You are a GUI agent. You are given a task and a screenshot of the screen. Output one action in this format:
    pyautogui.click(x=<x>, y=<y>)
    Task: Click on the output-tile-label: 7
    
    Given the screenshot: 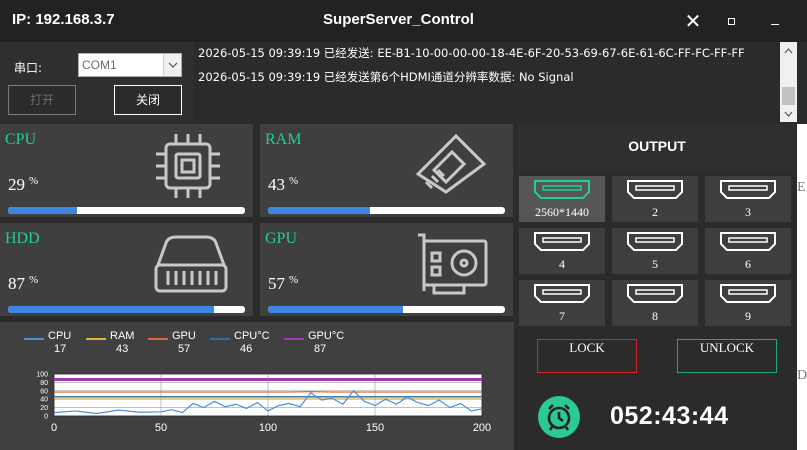 What is the action you would take?
    pyautogui.click(x=562, y=316)
    